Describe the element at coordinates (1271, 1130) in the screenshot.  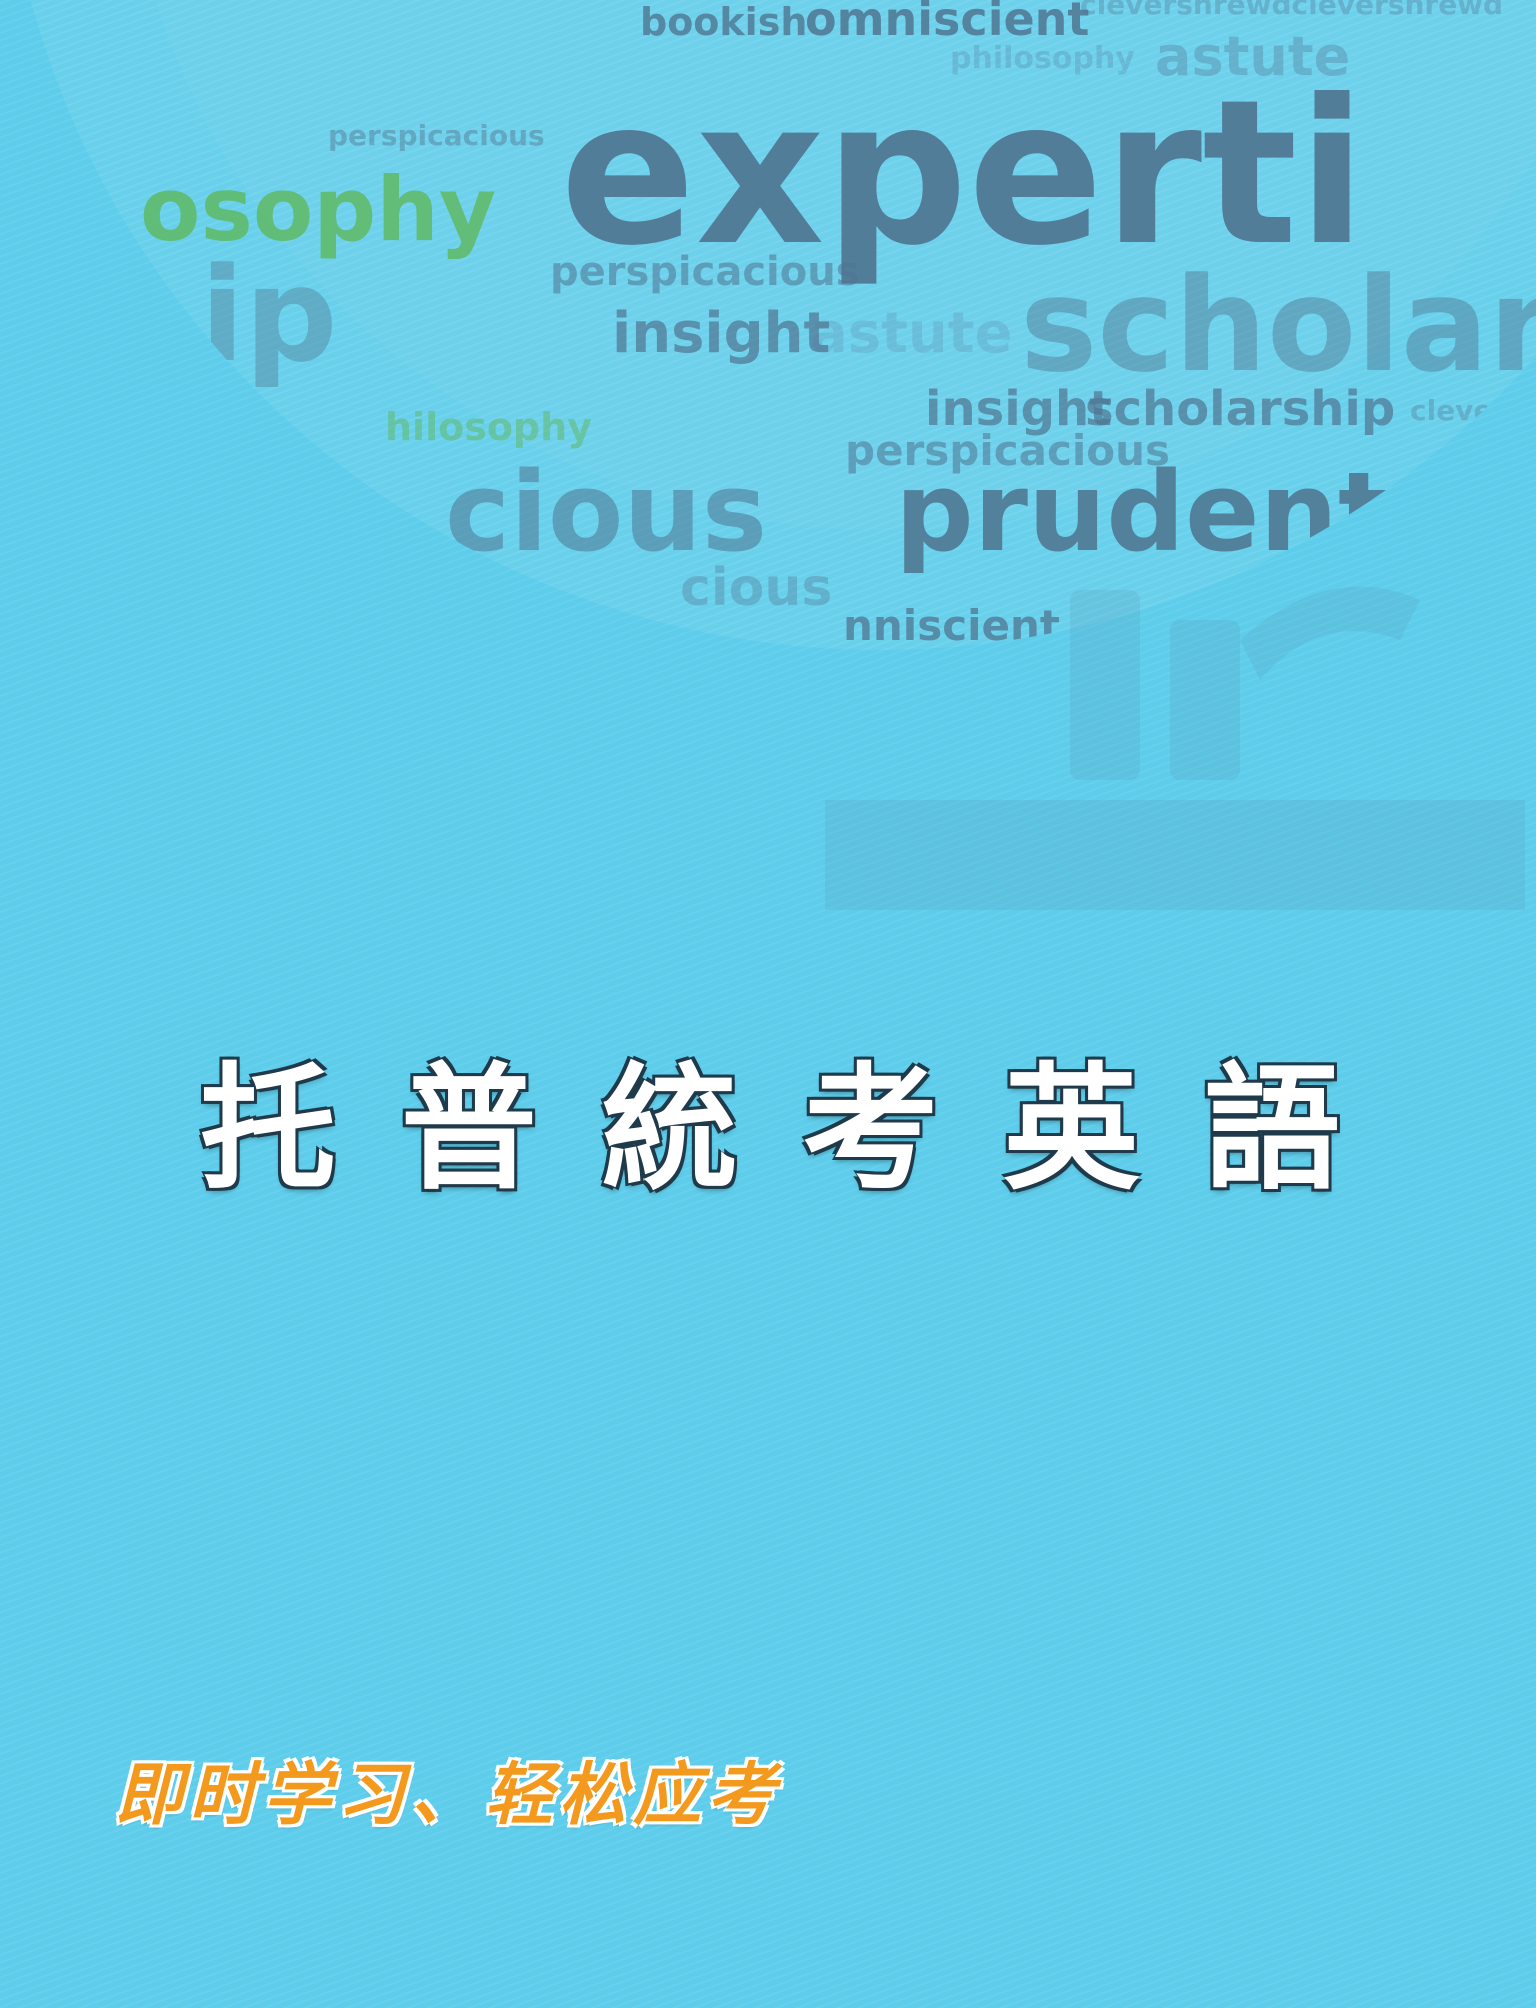
I see `title-char: 語` at that location.